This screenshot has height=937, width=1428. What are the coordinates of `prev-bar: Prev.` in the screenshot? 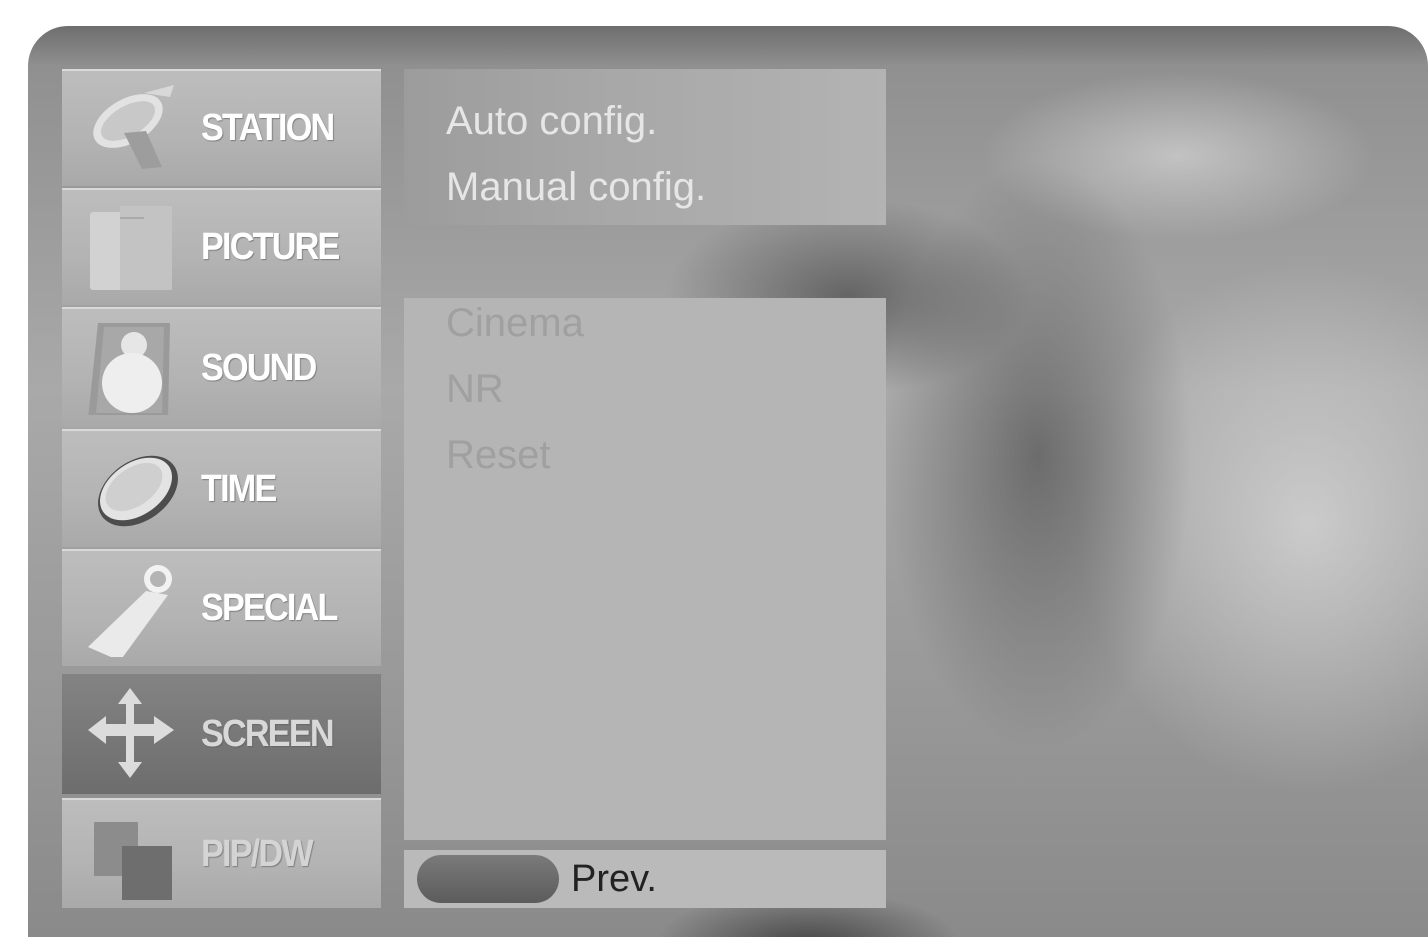 It's located at (645, 879).